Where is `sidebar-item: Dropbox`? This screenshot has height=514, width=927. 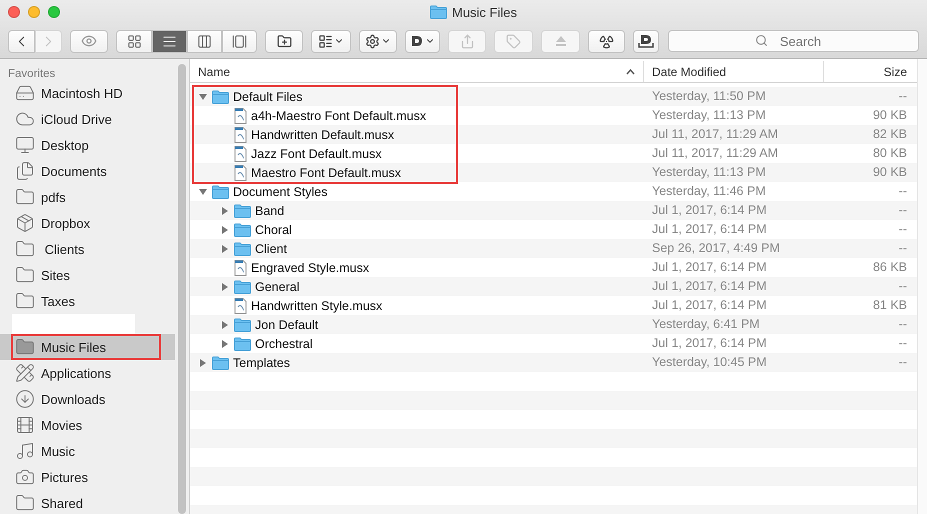
sidebar-item: Dropbox is located at coordinates (87, 223).